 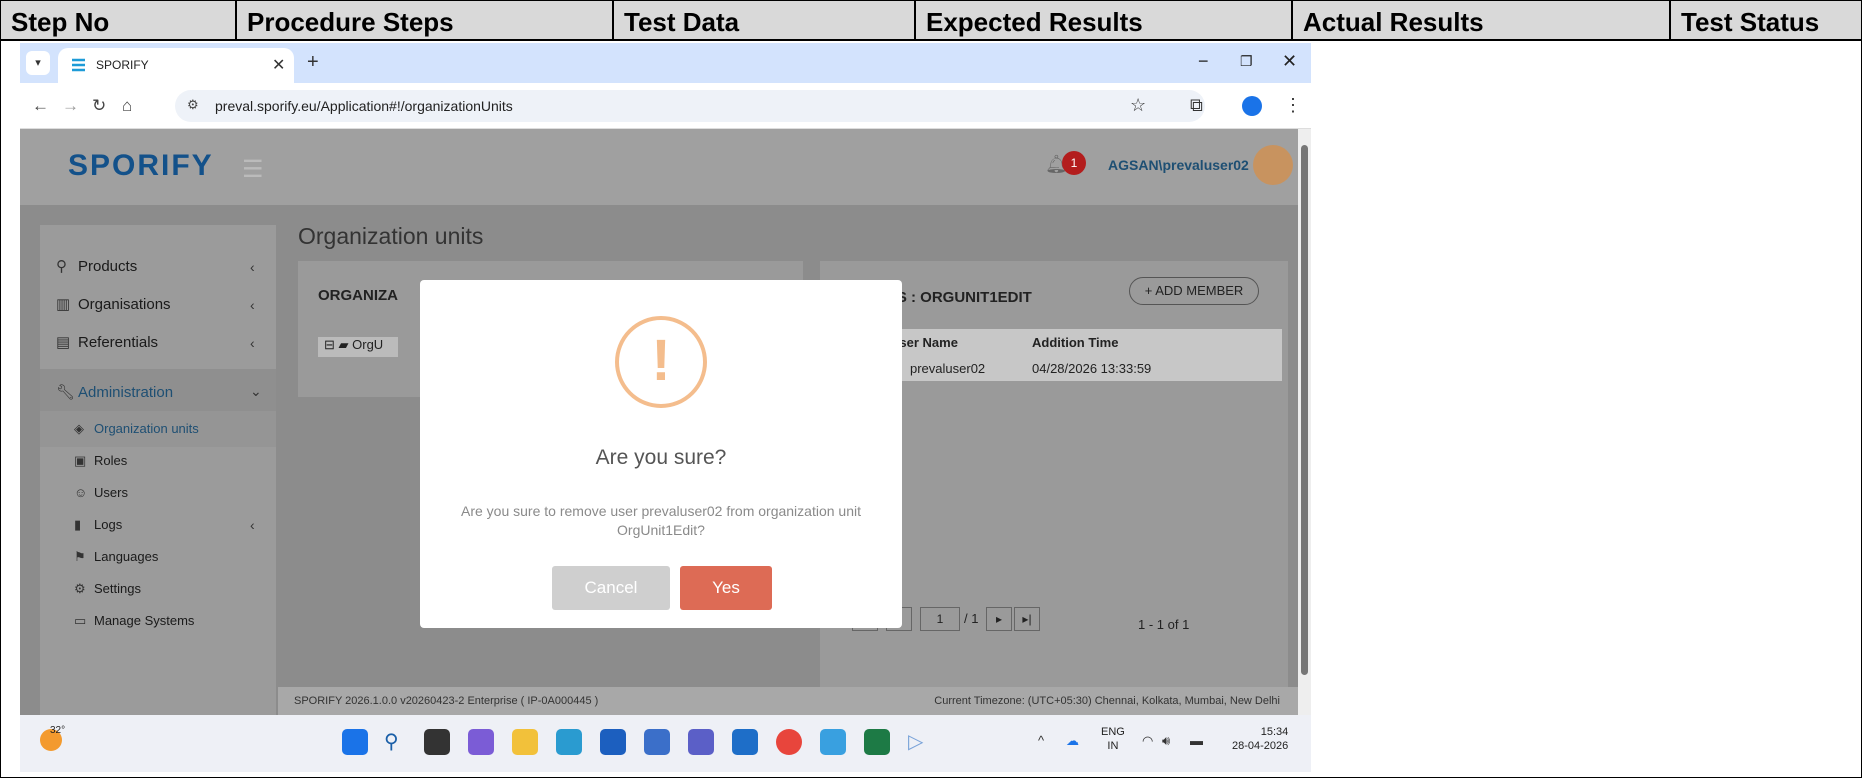 I want to click on sidebar-item-organization-units: ◈ Organization units, so click(x=136, y=429).